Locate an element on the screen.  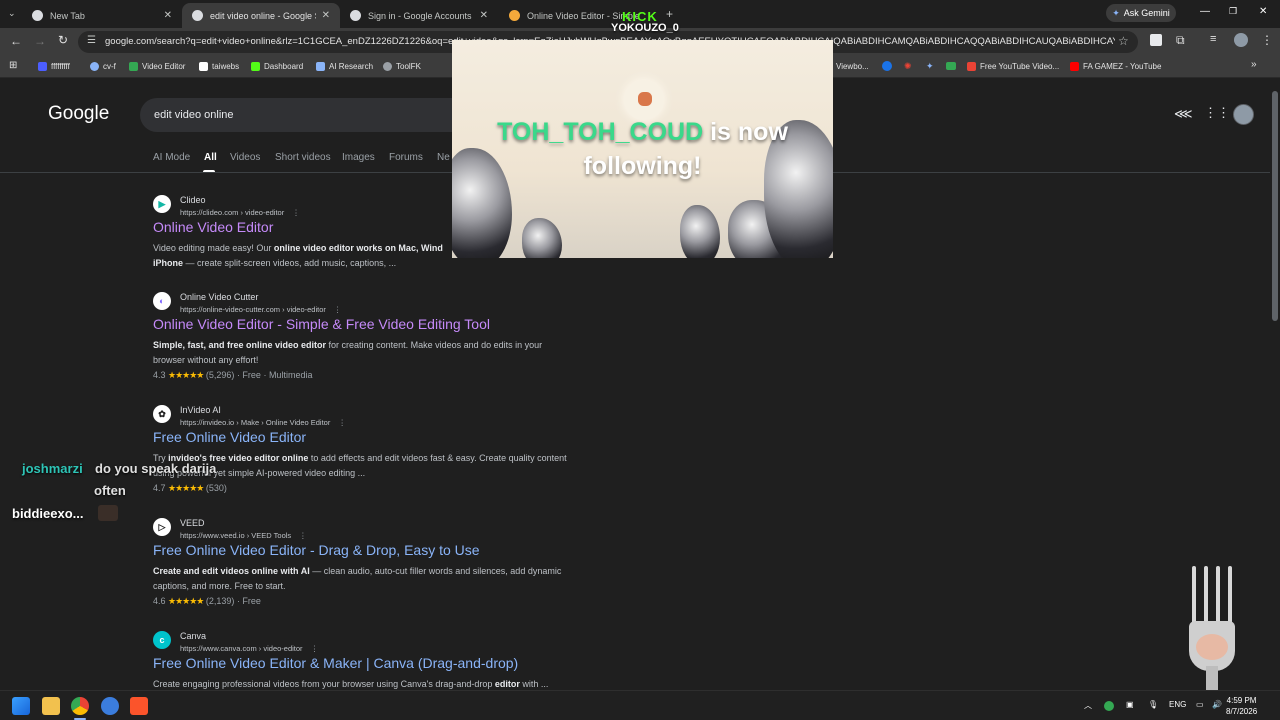
extension-icon is located at coordinates (1156, 40).